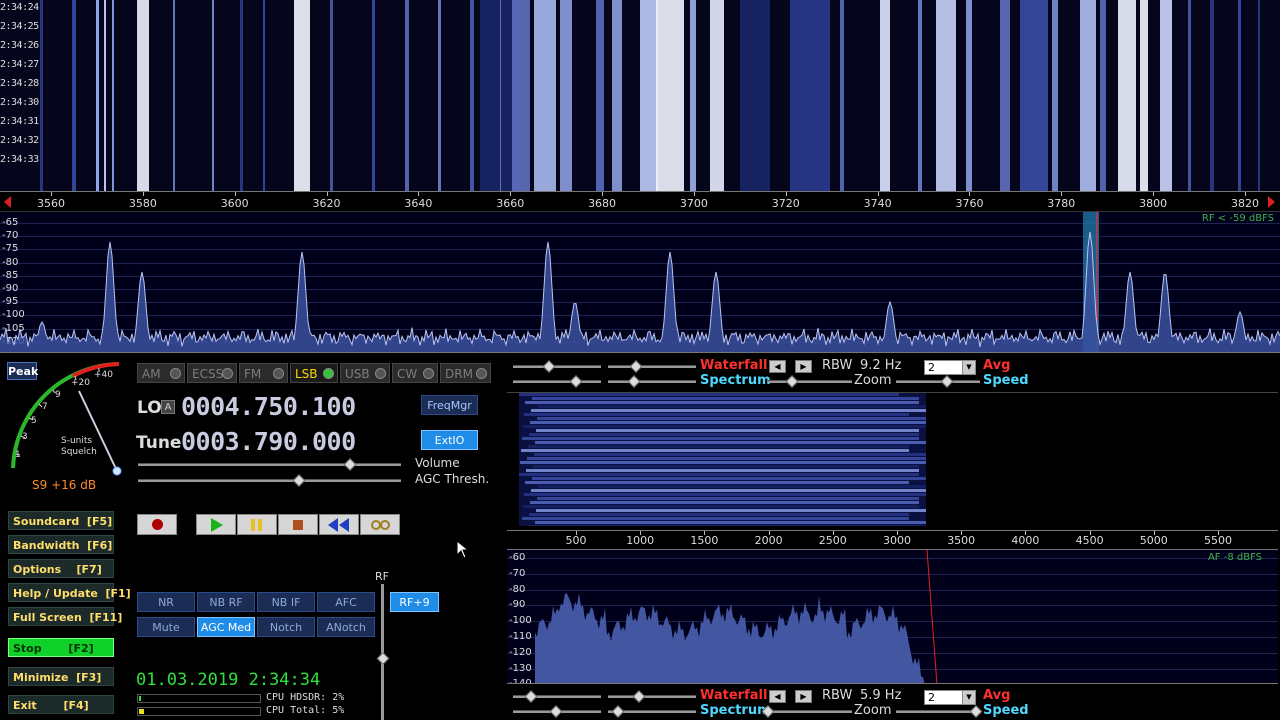  What do you see at coordinates (268, 406) in the screenshot?
I see `lo-frequency: 0004.750.100` at bounding box center [268, 406].